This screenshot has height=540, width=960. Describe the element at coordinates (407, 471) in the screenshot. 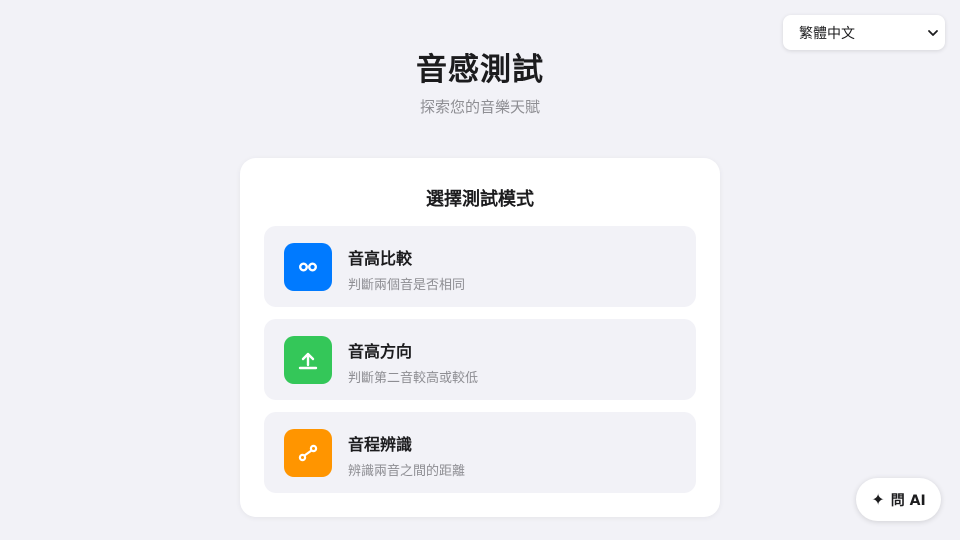

I see `mode-description: 辨識兩音之間的距離` at that location.